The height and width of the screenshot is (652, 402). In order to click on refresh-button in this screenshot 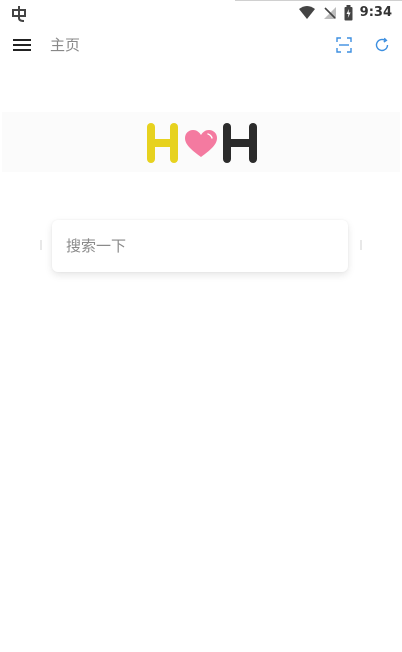, I will do `click(382, 45)`.